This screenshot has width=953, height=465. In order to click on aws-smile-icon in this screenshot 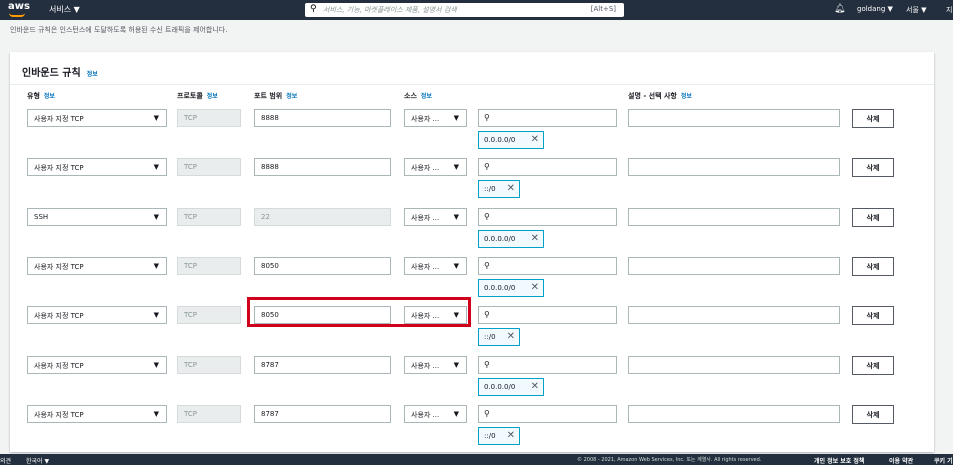, I will do `click(17, 15)`.